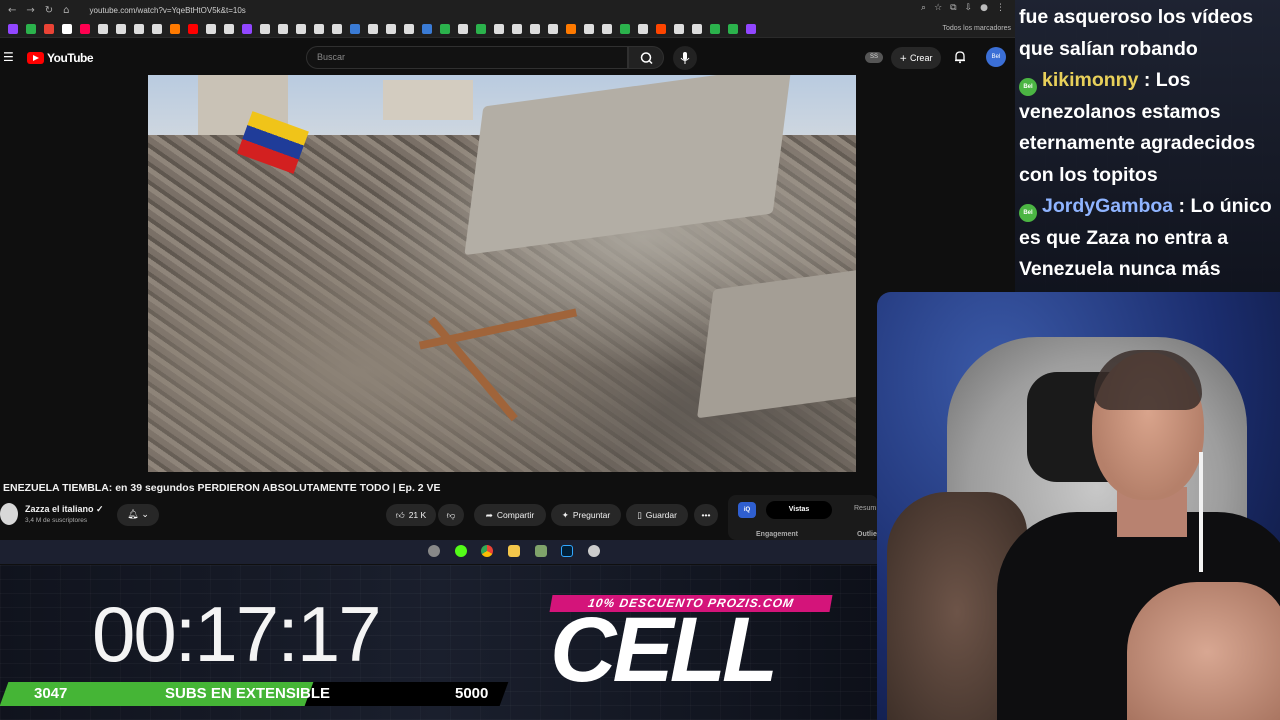  What do you see at coordinates (31, 29) in the screenshot?
I see `bookmark-kick-icon` at bounding box center [31, 29].